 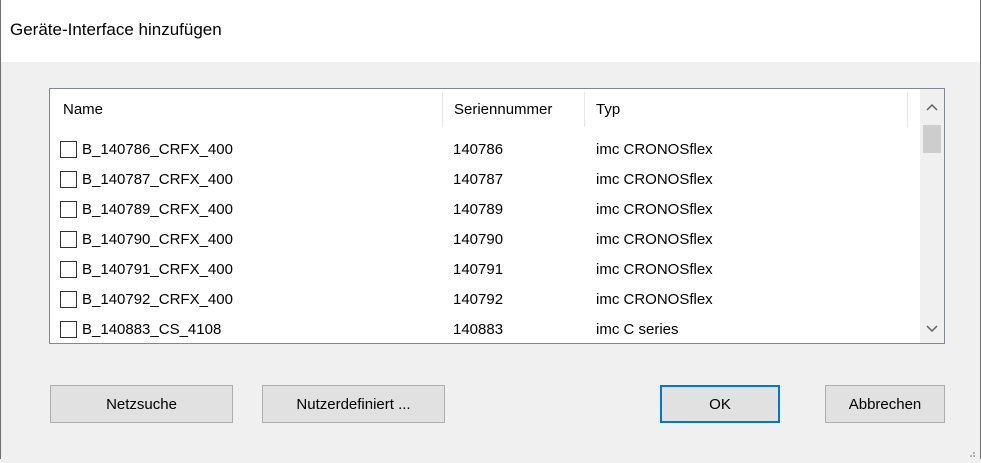 I want to click on table-row: B_140789_CRFX_400 140789 imc CRONOSflex, so click(x=486, y=212).